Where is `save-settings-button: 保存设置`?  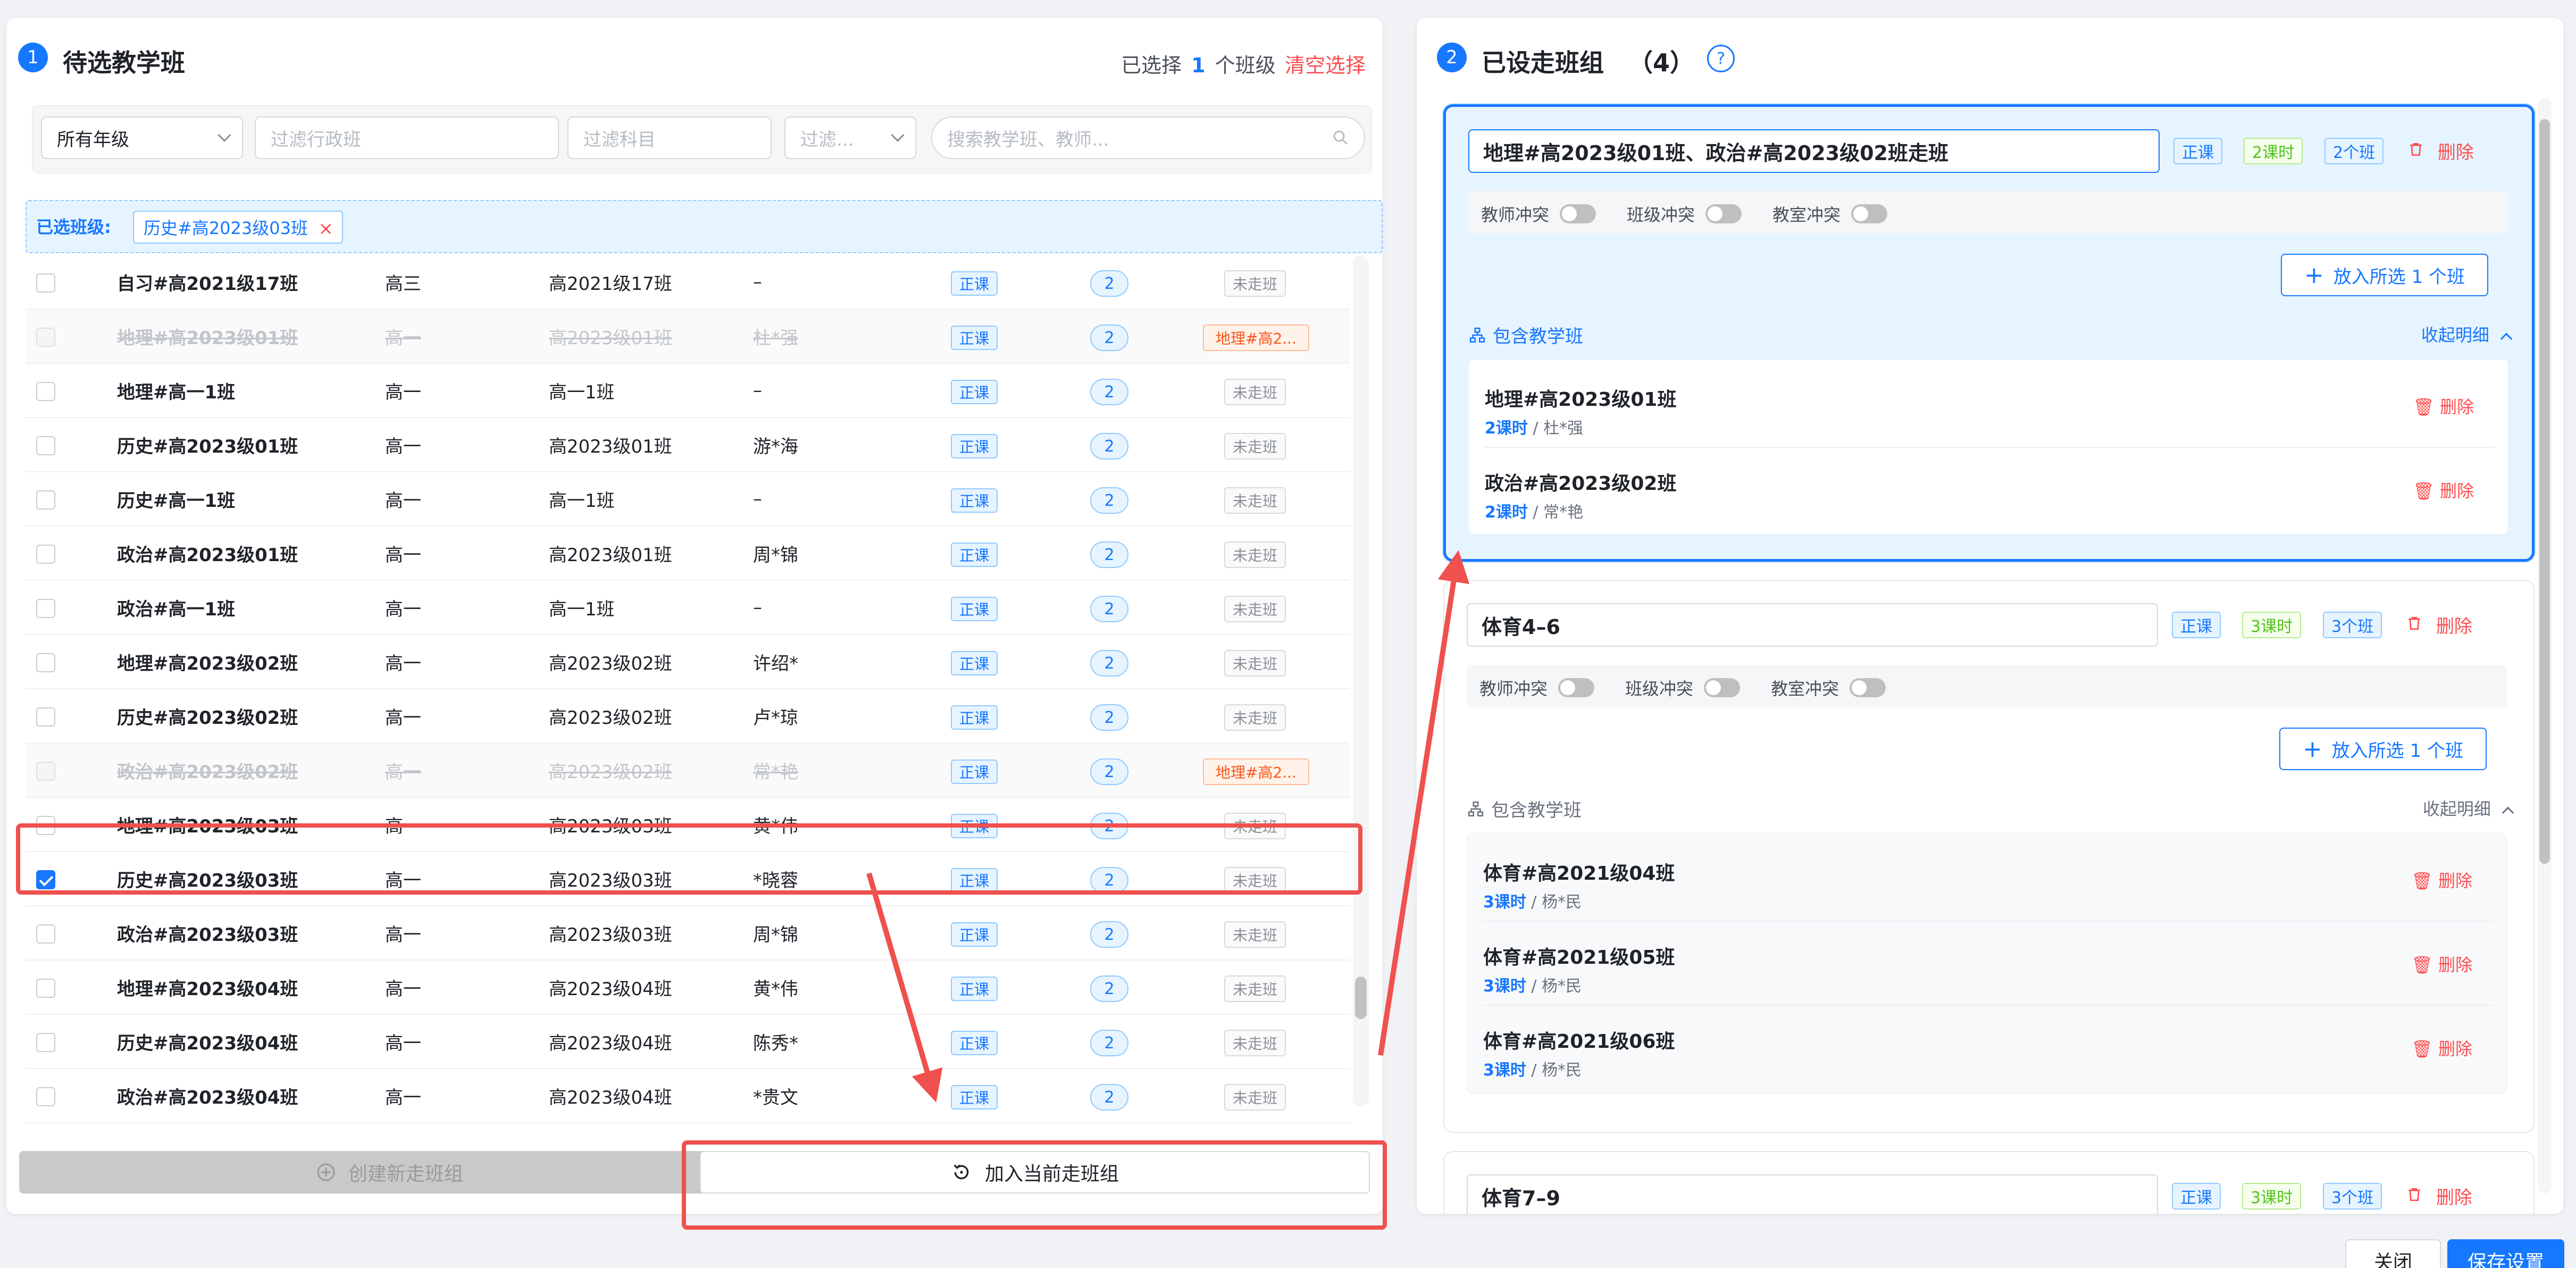 save-settings-button: 保存设置 is located at coordinates (2505, 1254).